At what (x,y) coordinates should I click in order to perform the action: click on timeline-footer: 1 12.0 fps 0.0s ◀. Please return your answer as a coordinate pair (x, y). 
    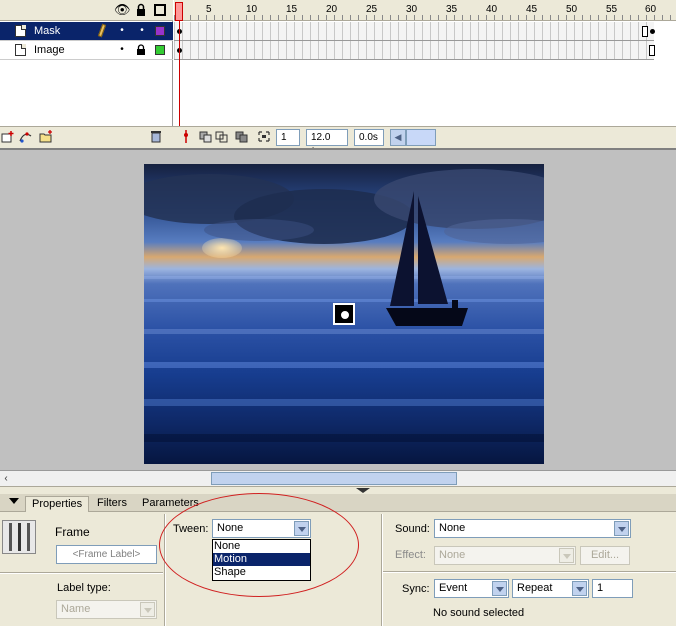
    Looking at the image, I should click on (338, 142).